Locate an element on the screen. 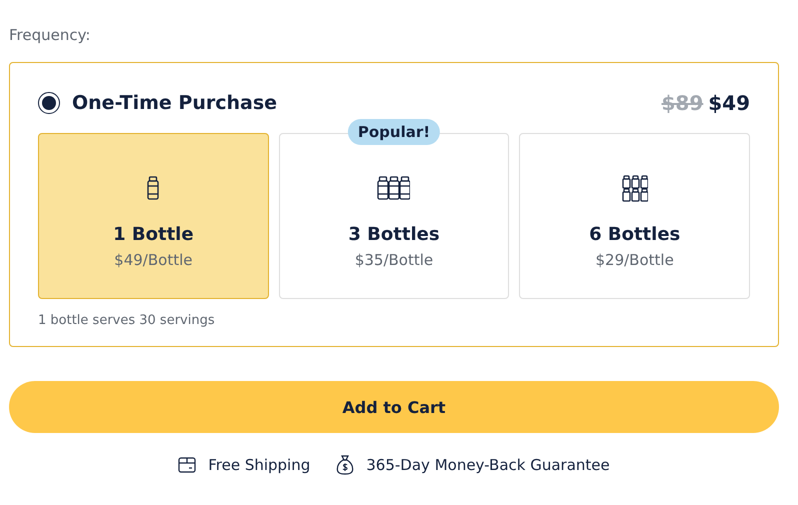  box-icon is located at coordinates (187, 465).